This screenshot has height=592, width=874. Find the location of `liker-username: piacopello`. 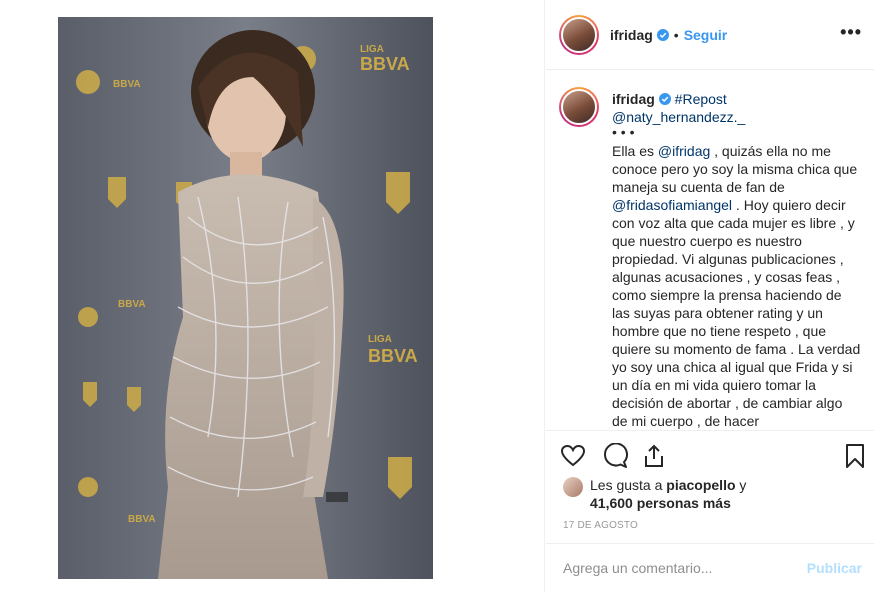

liker-username: piacopello is located at coordinates (700, 485).